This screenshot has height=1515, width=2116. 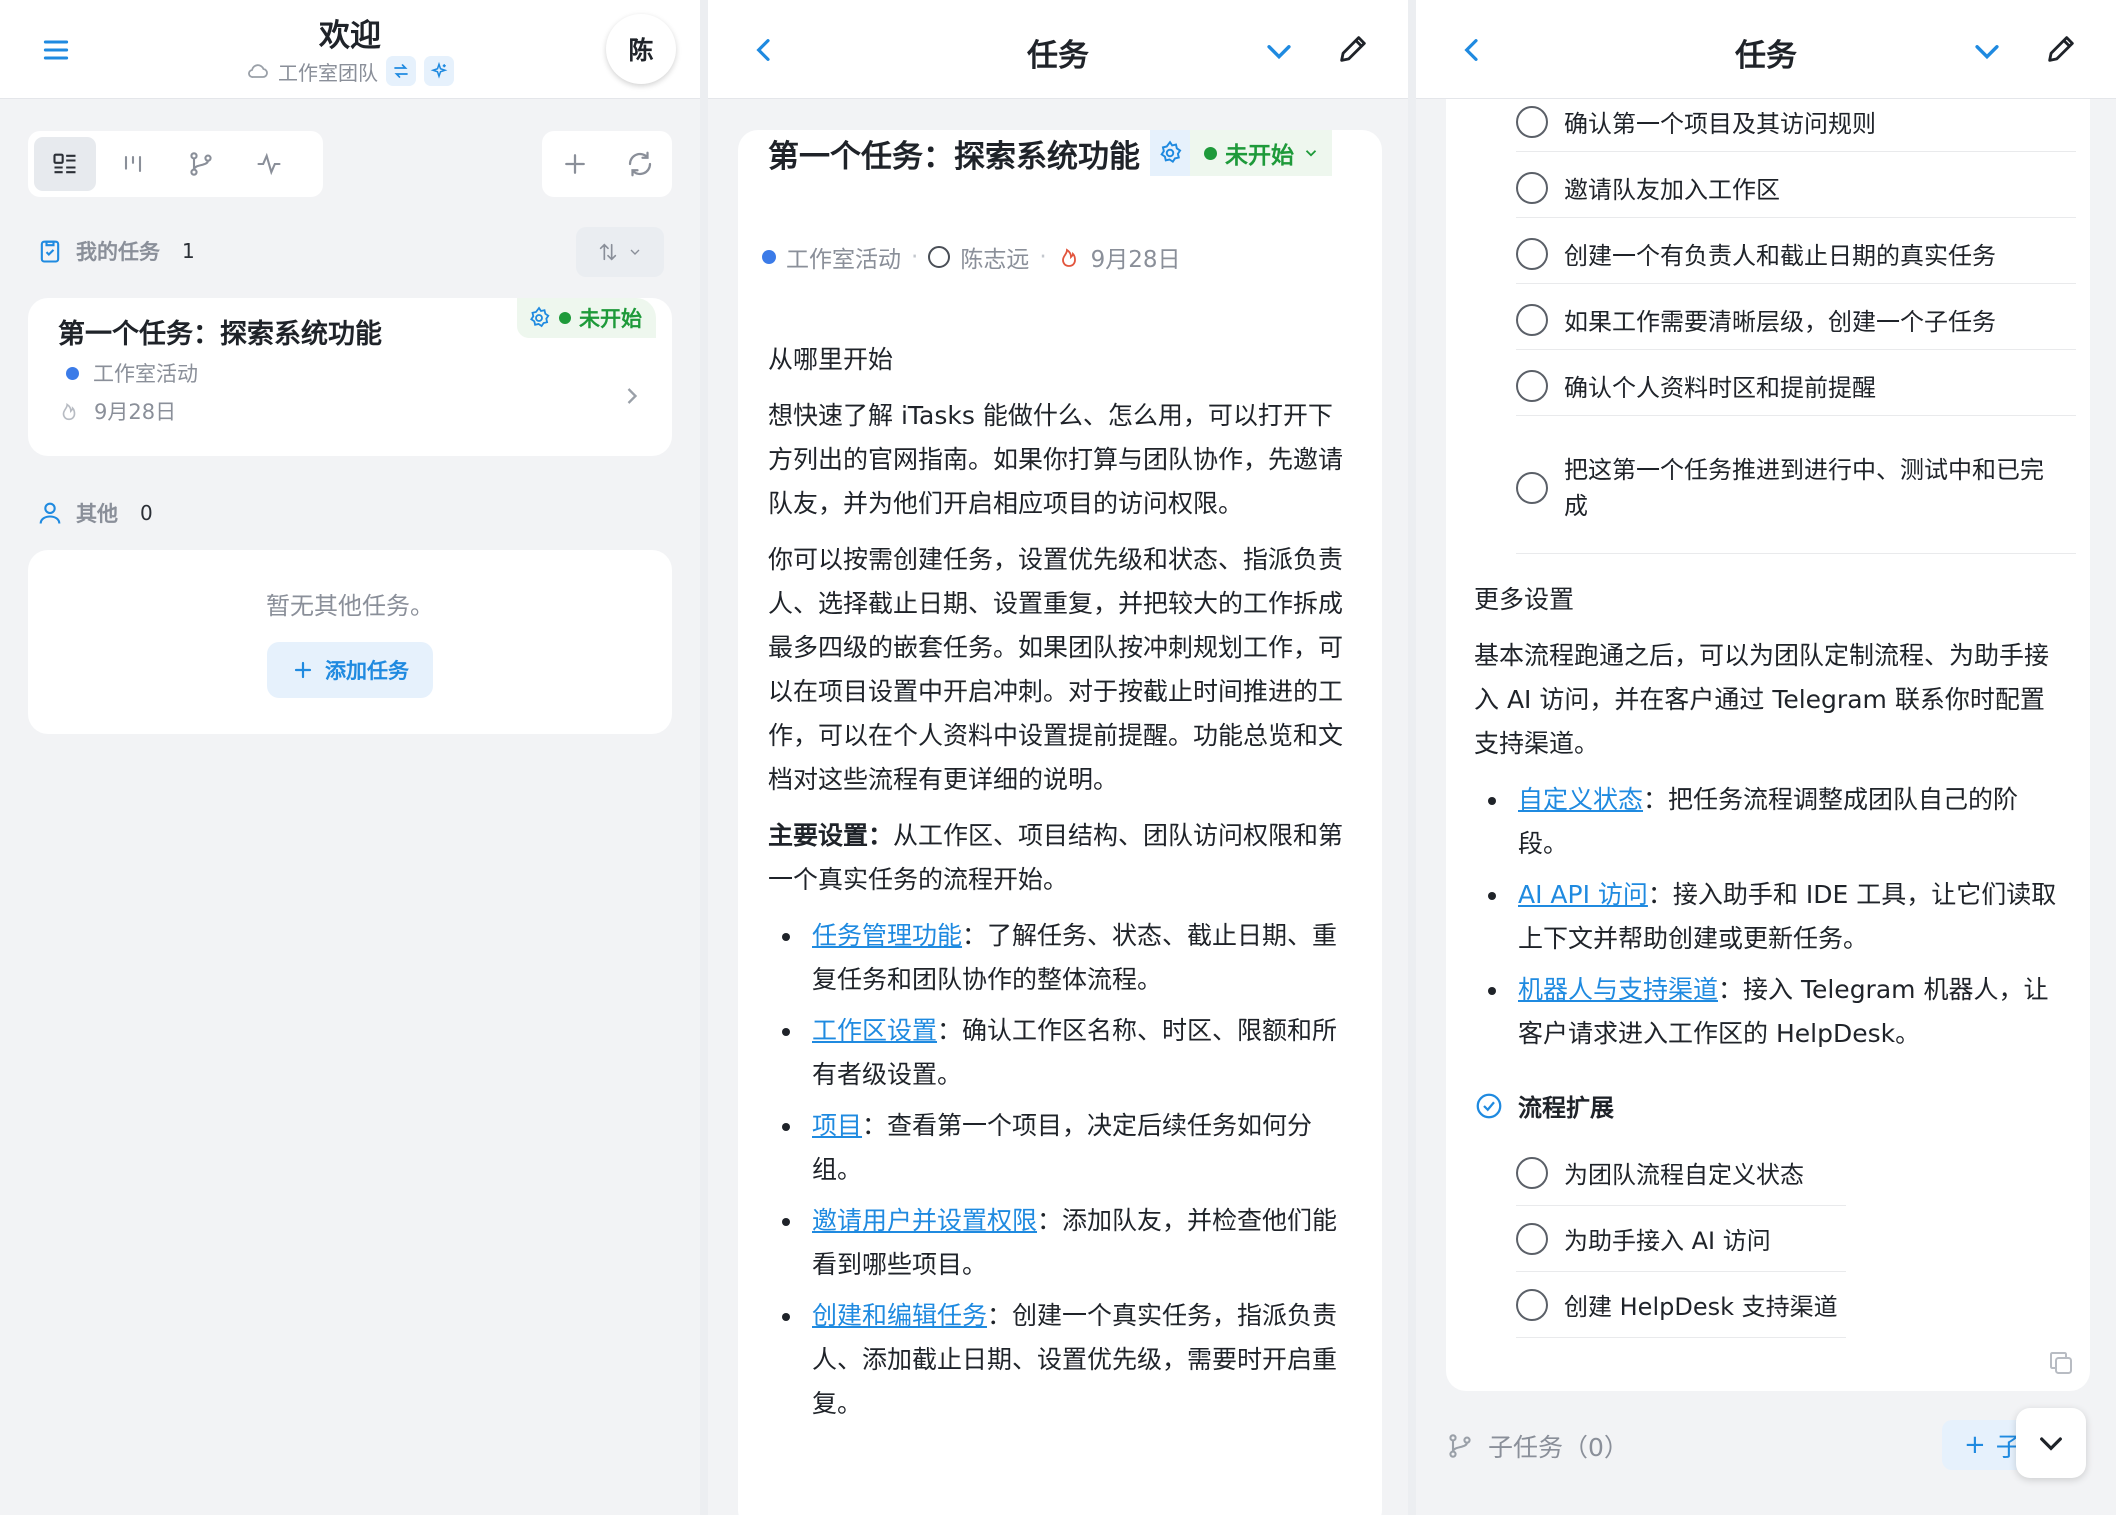 I want to click on guide-link: 任务管理功能, so click(x=887, y=935).